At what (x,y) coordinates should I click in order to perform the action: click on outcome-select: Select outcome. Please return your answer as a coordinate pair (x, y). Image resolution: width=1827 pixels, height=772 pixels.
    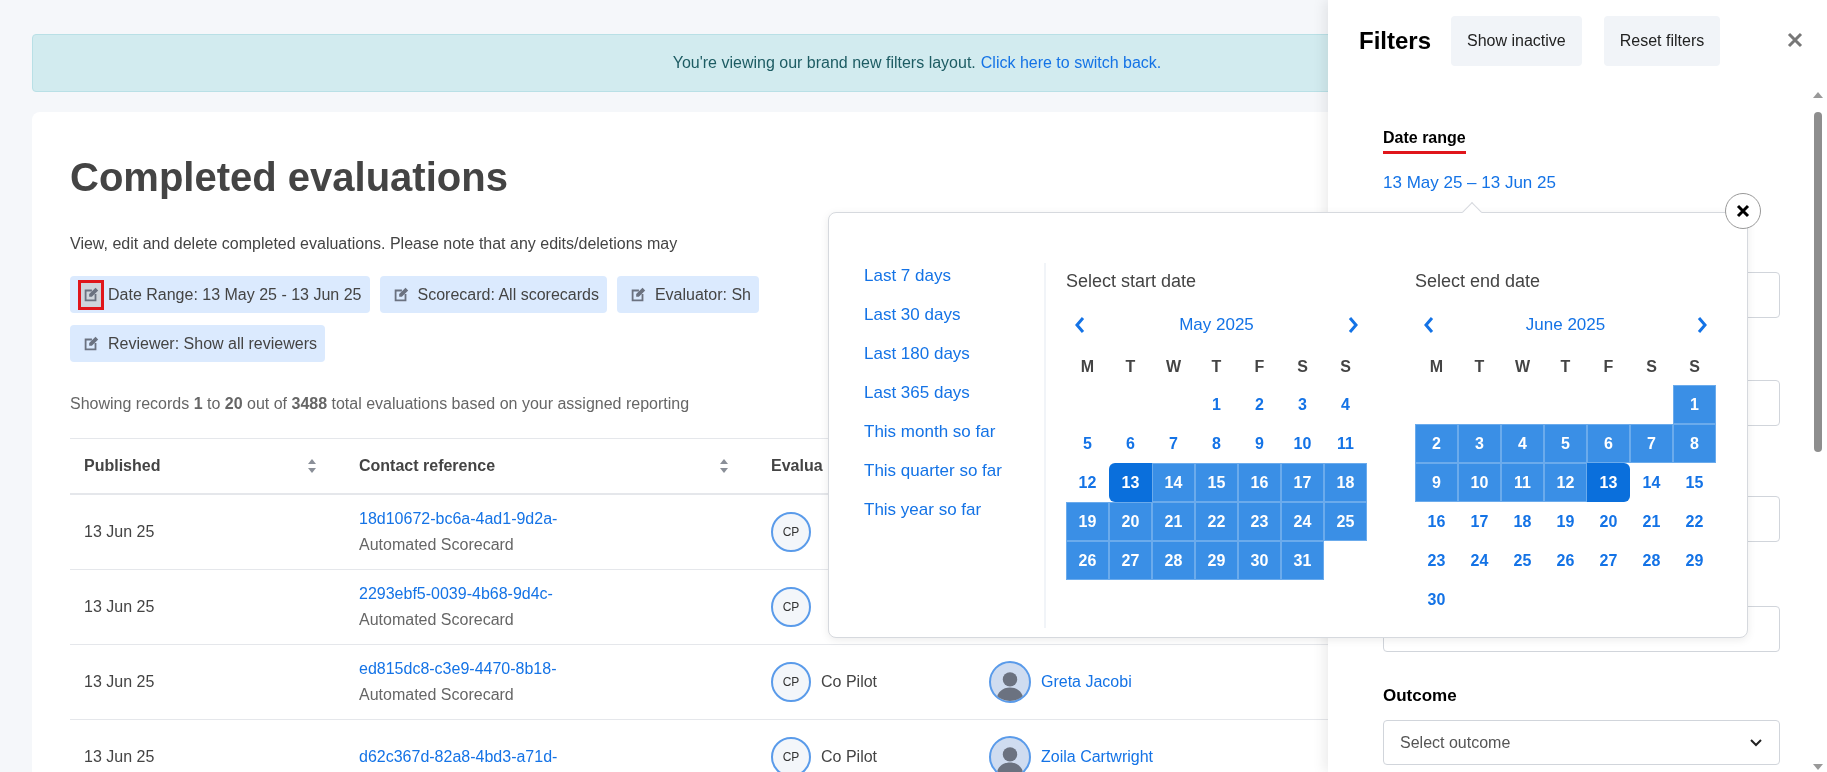
    Looking at the image, I should click on (1581, 742).